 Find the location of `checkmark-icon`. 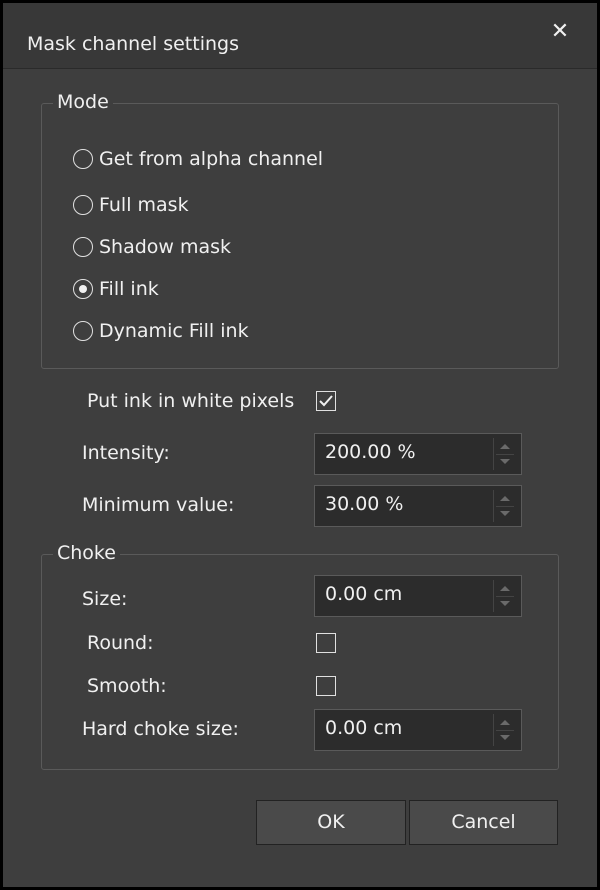

checkmark-icon is located at coordinates (326, 401).